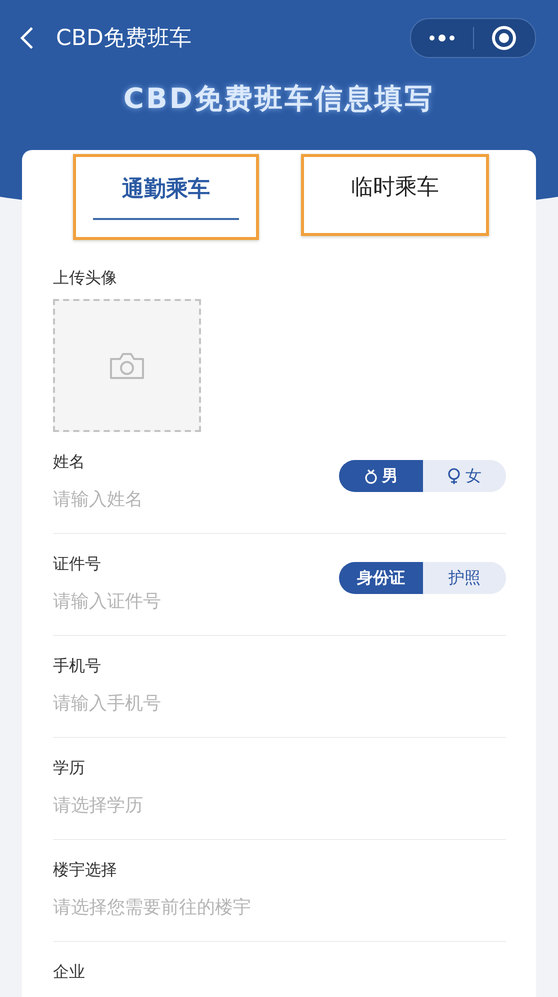 This screenshot has height=997, width=558. Describe the element at coordinates (69, 768) in the screenshot. I see `field-label: 学历` at that location.